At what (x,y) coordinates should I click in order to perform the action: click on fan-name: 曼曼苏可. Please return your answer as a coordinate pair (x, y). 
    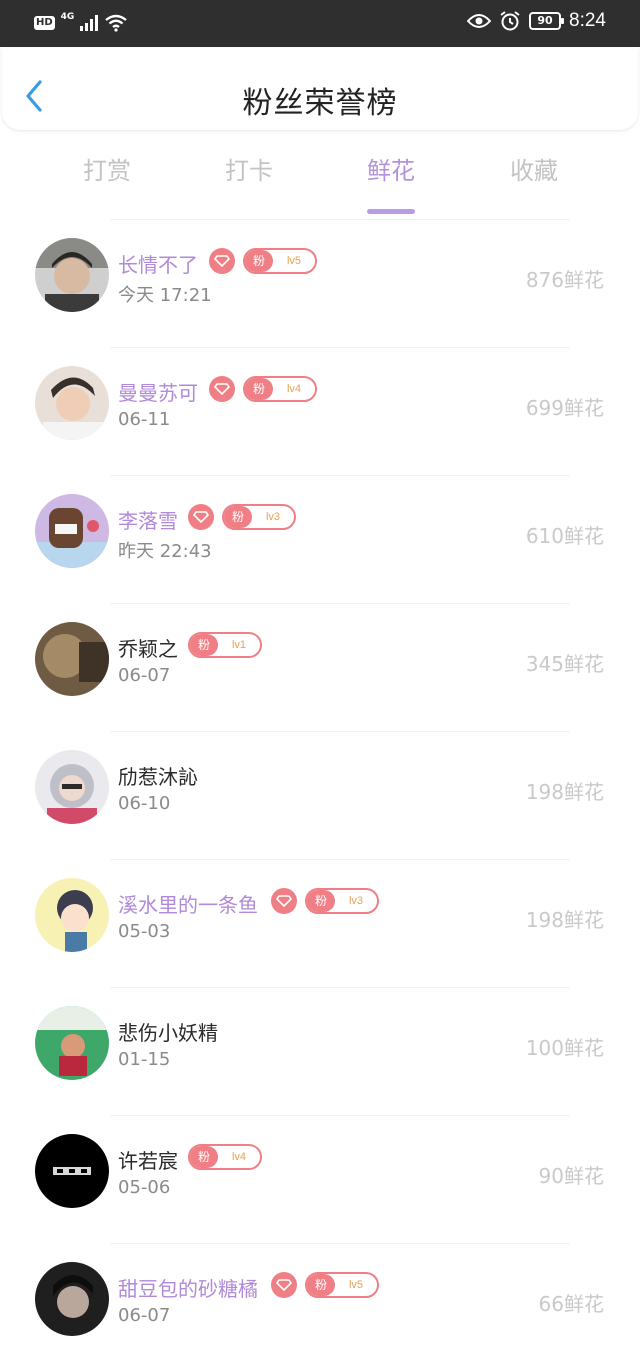
    Looking at the image, I should click on (158, 393).